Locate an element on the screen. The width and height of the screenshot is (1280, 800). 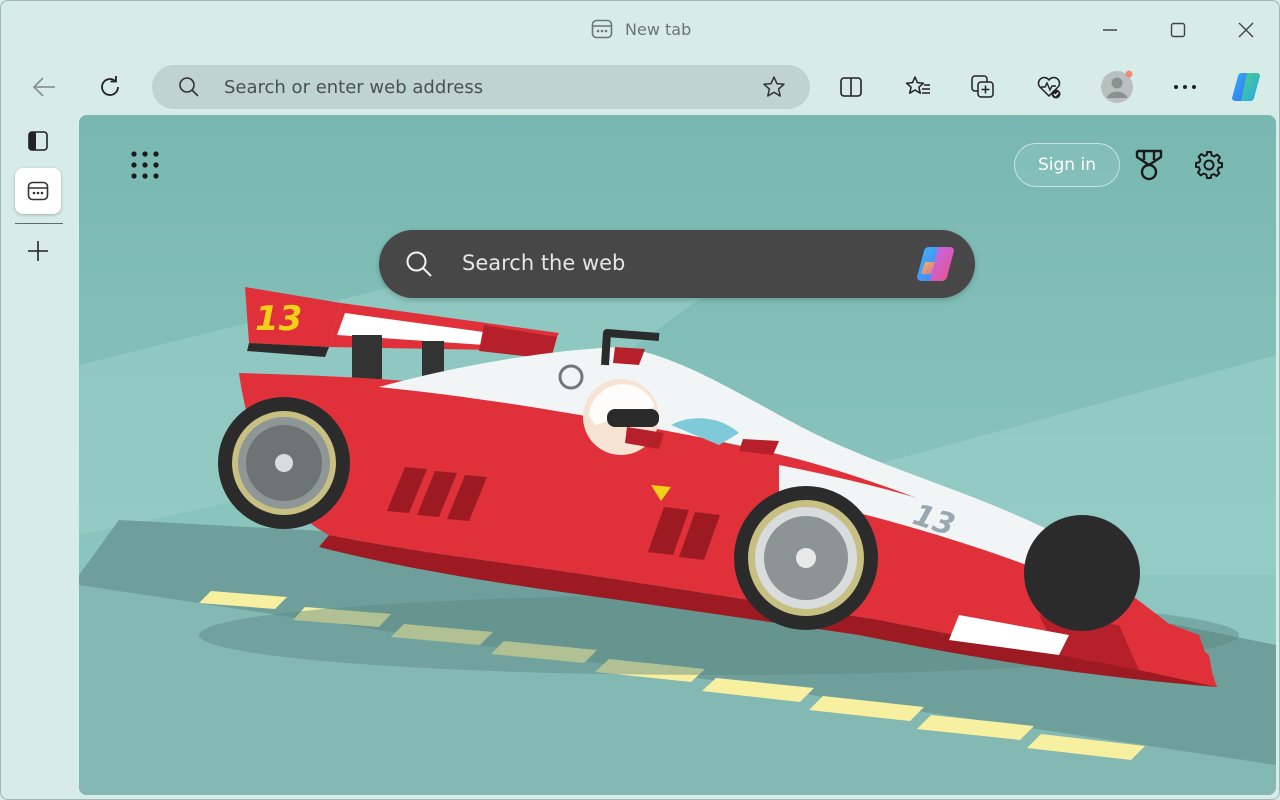
apps-grid-icon is located at coordinates (145, 165).